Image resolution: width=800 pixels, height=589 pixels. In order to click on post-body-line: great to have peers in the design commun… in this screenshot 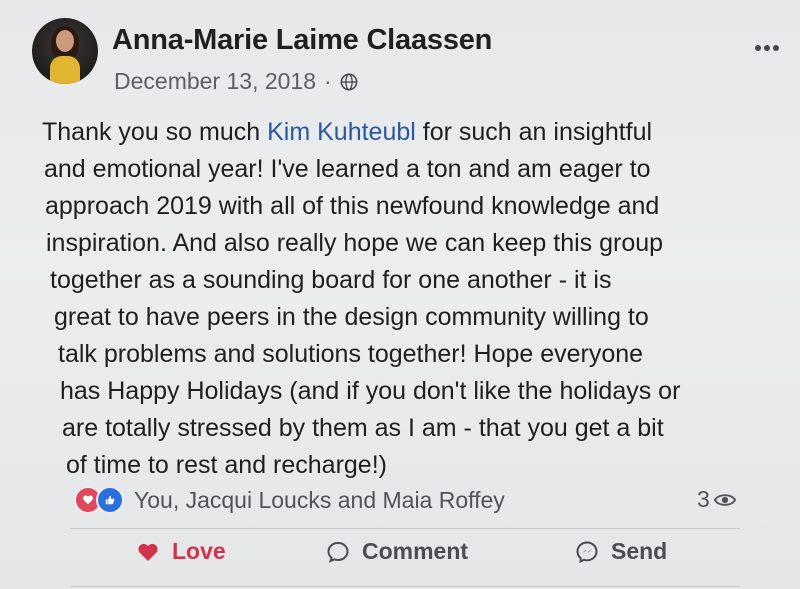, I will do `click(351, 317)`.